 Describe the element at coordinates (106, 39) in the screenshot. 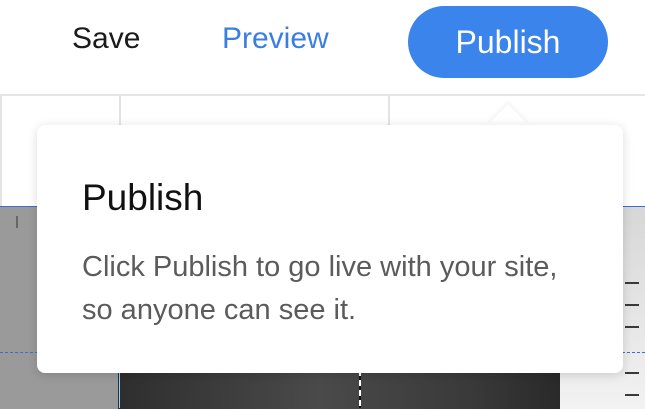

I see `save-button: Save` at that location.